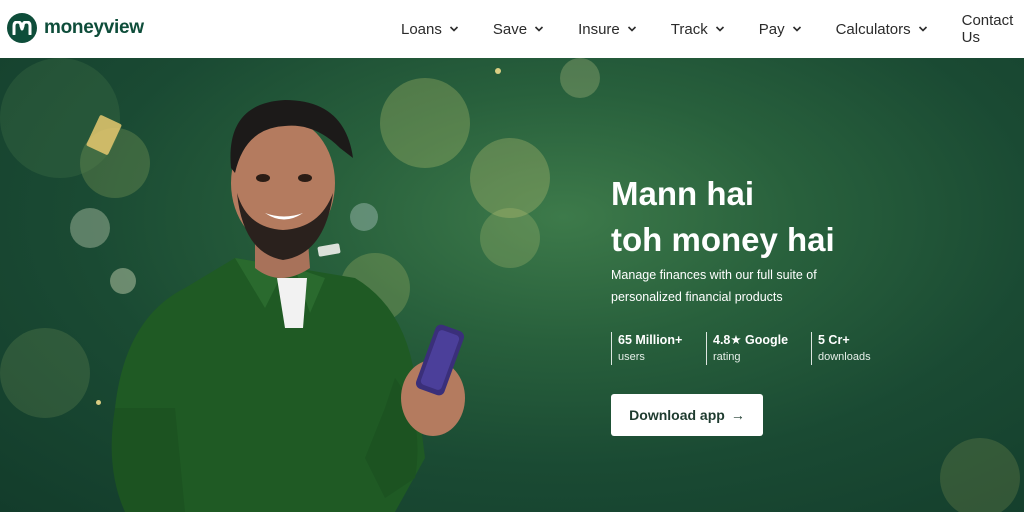 This screenshot has height=512, width=1024. What do you see at coordinates (689, 29) in the screenshot?
I see `nav-item-label: Track` at bounding box center [689, 29].